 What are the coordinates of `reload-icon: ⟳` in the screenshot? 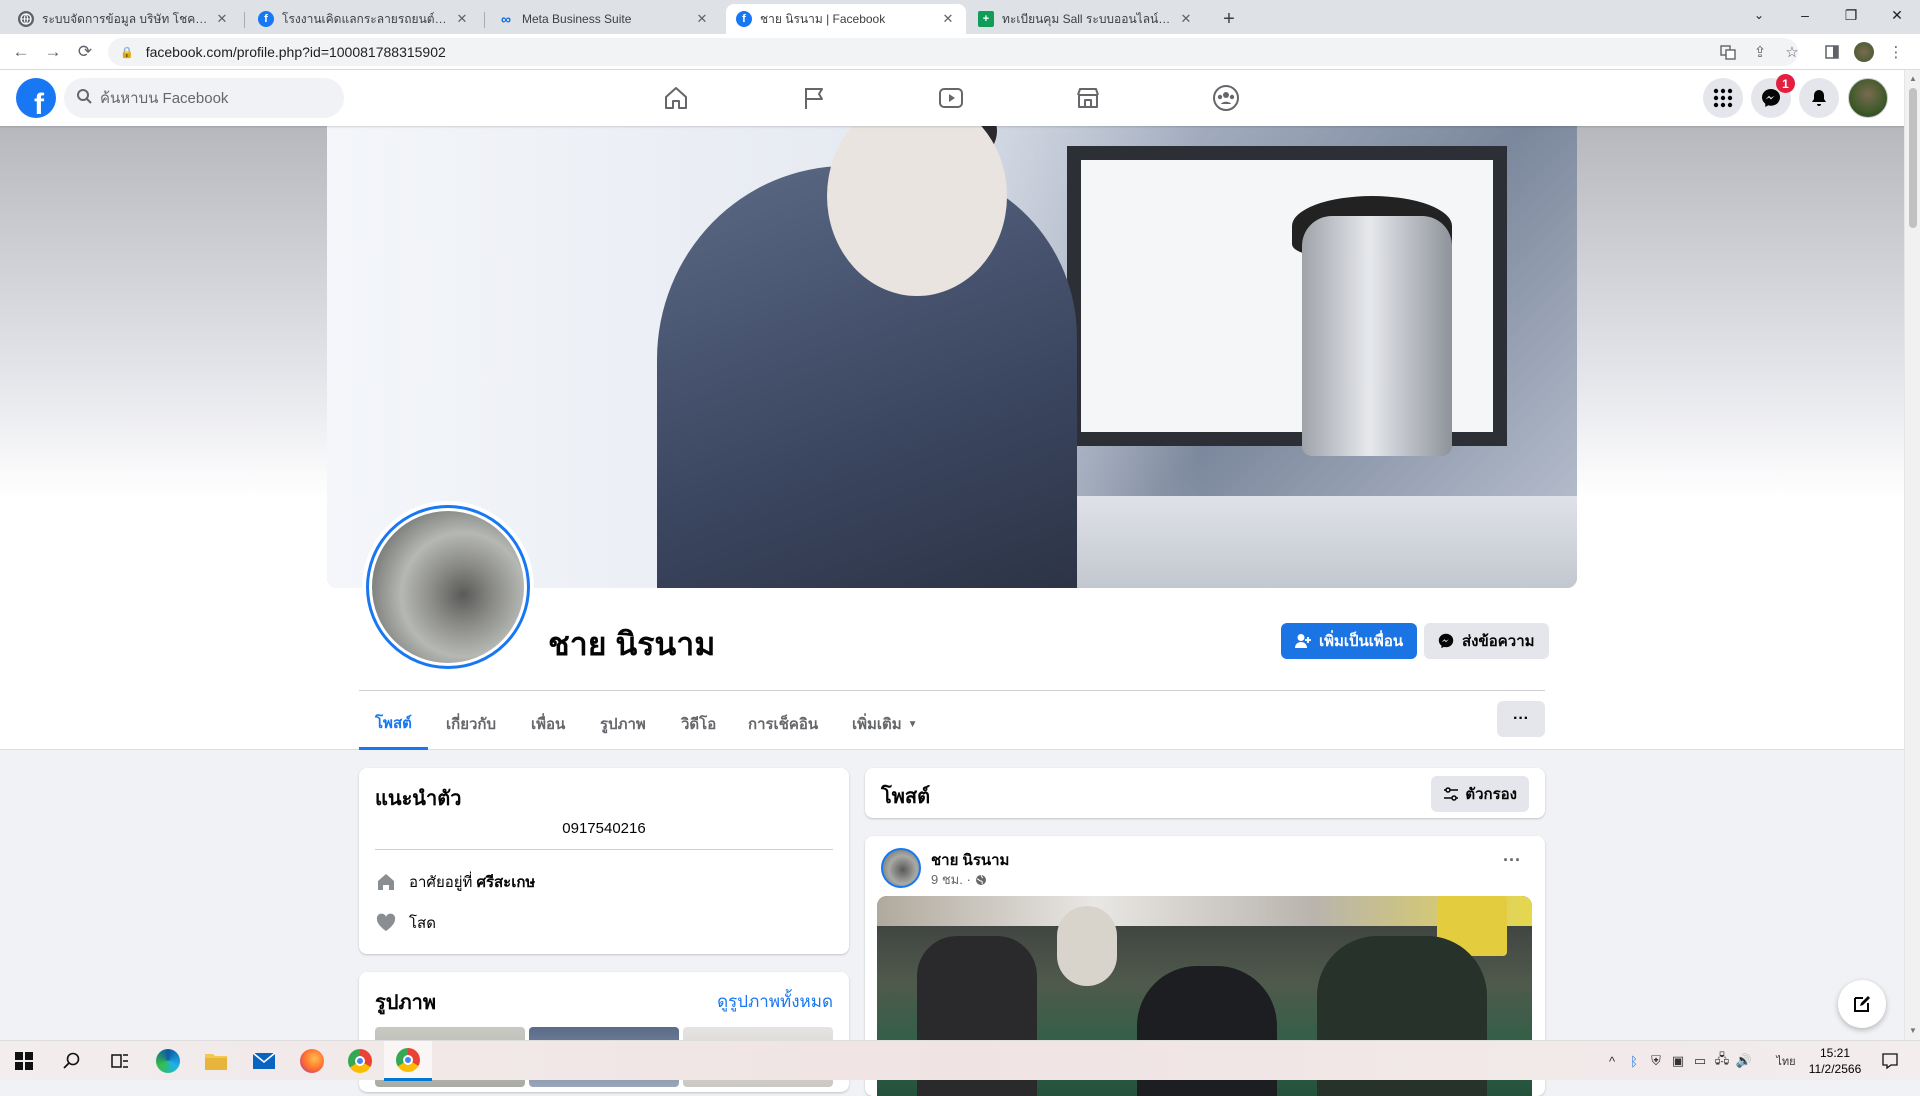 It's located at (85, 52).